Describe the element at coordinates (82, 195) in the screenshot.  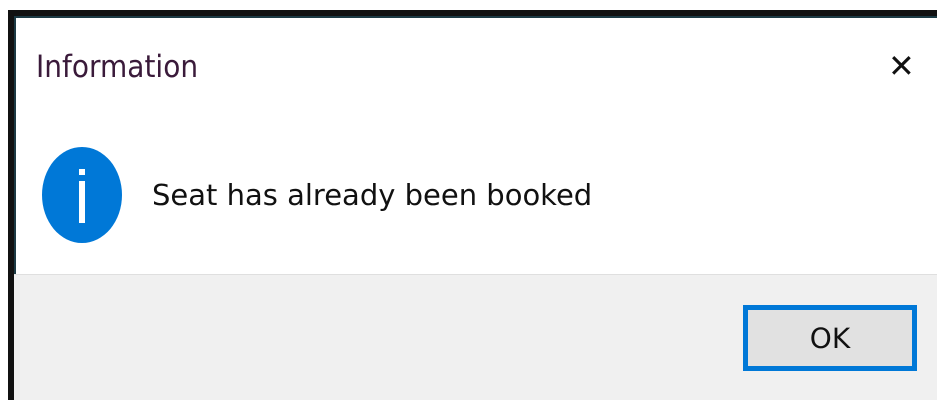
I see `info-icon` at that location.